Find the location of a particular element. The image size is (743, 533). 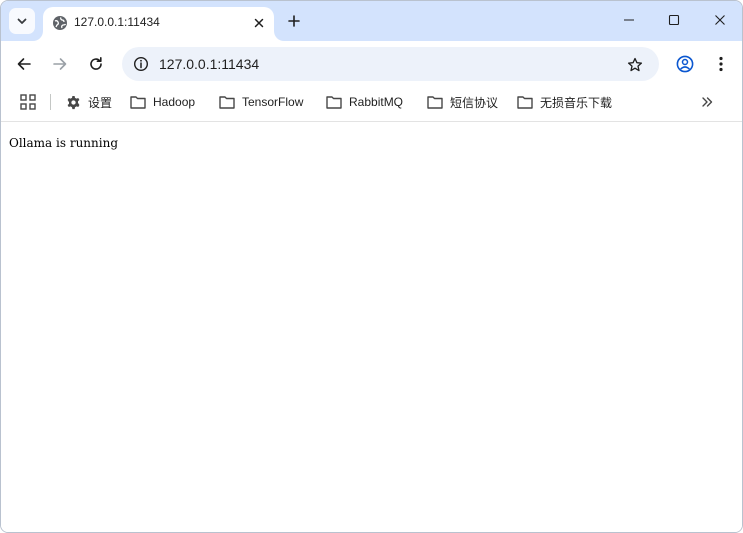

maximize-icon is located at coordinates (674, 20).